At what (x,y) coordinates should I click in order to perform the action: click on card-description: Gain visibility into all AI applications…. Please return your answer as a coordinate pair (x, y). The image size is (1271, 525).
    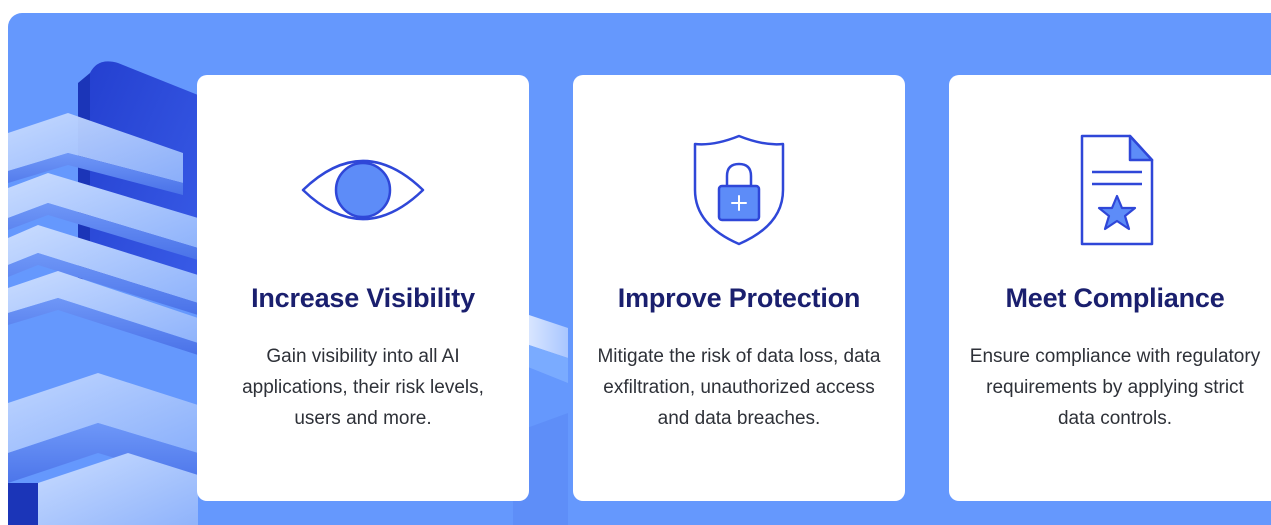
    Looking at the image, I should click on (363, 387).